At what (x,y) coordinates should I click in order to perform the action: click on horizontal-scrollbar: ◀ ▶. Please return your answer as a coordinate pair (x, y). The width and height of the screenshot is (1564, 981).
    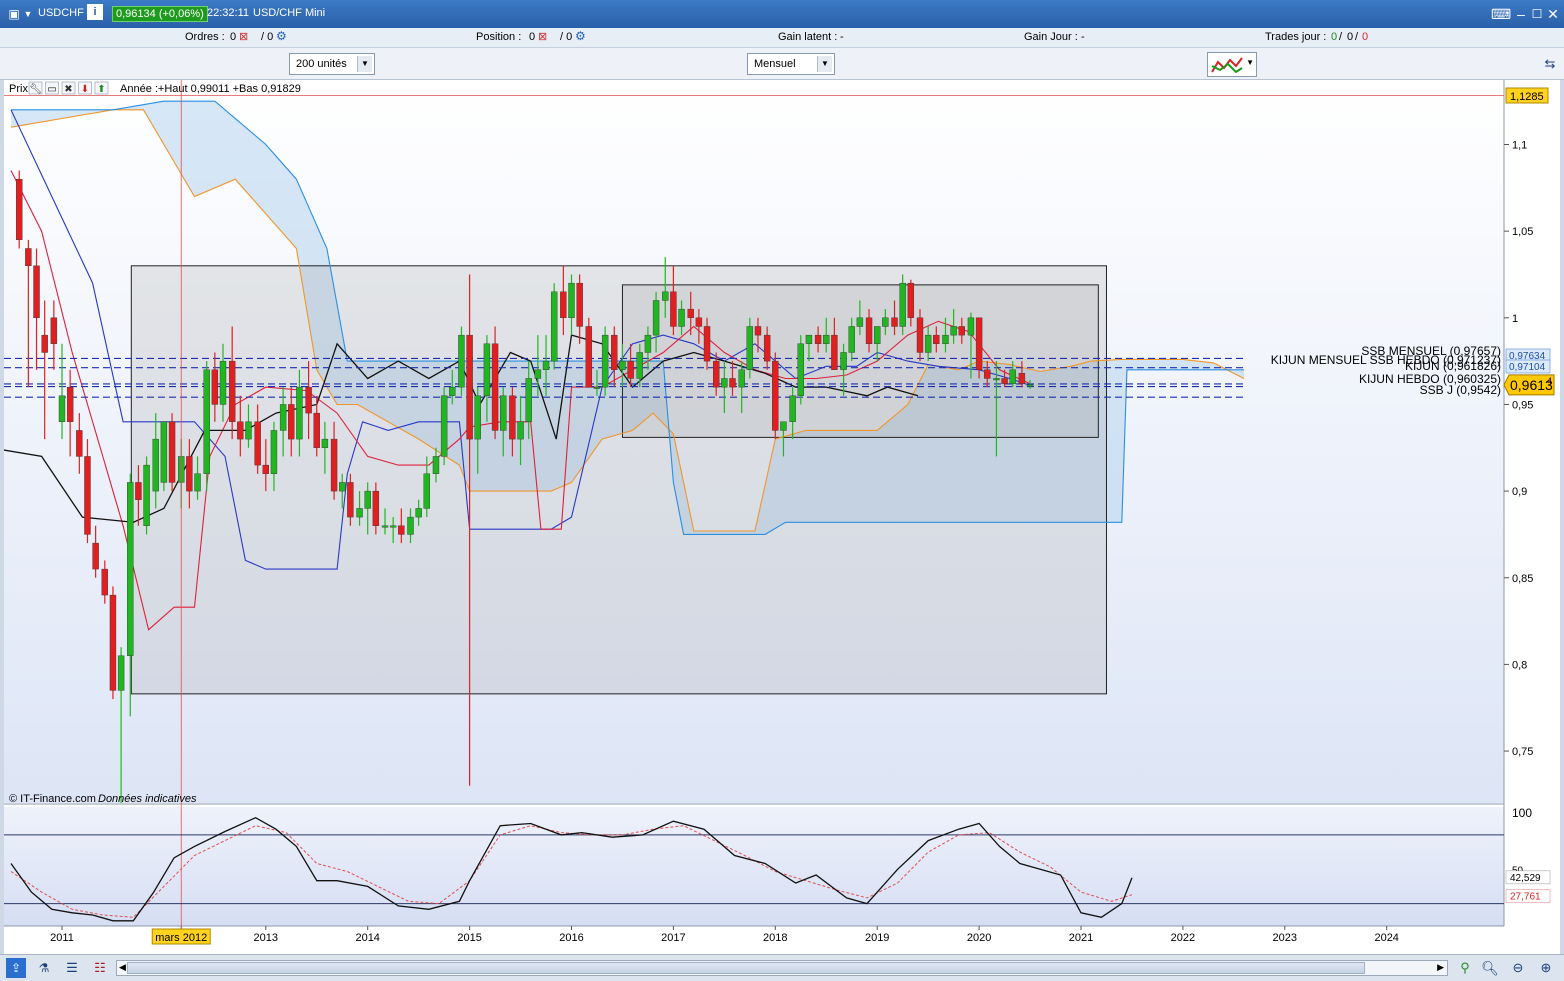
    Looking at the image, I should click on (782, 968).